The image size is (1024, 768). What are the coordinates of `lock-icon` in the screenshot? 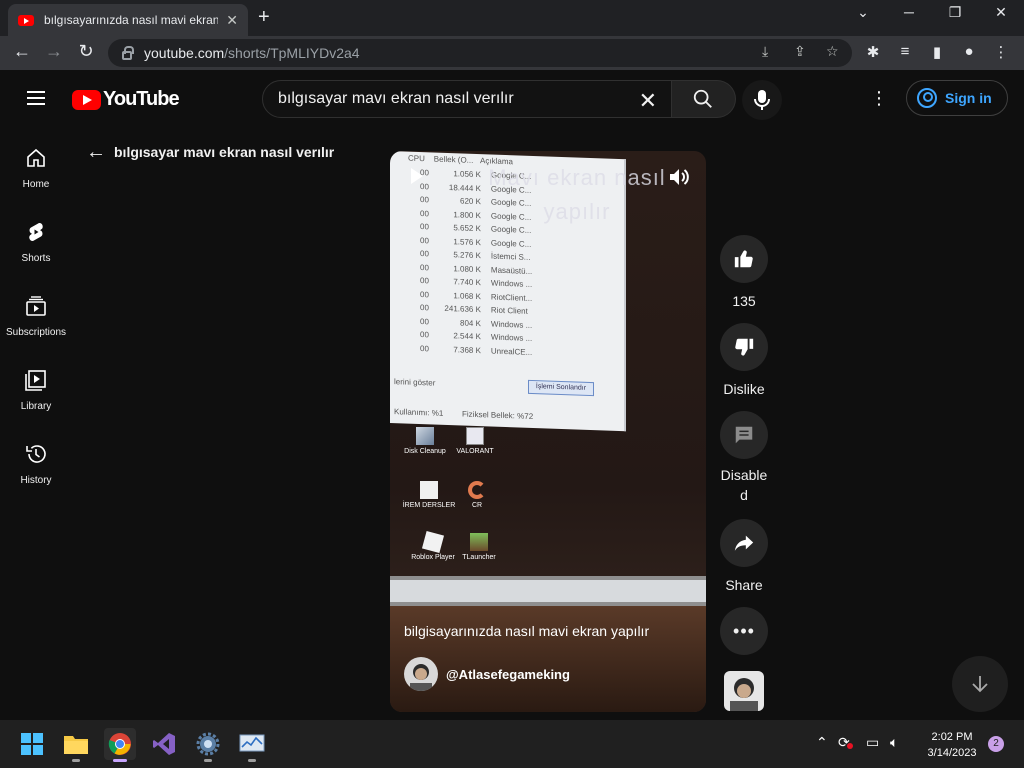 It's located at (128, 52).